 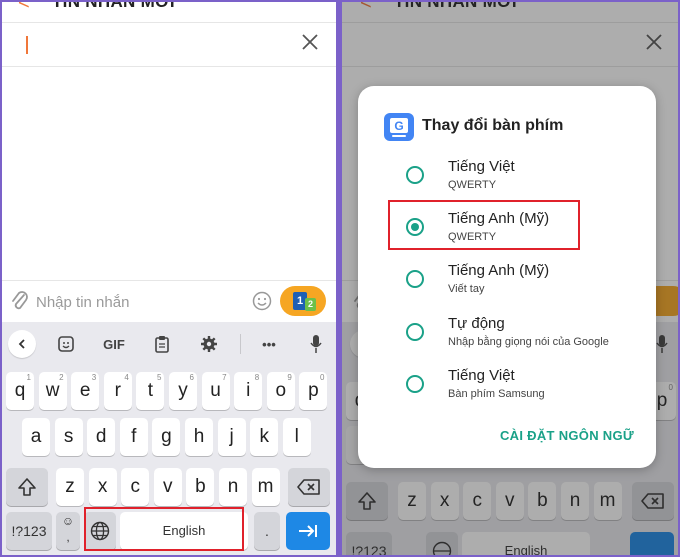 I want to click on key-letter: x, so click(x=102, y=486).